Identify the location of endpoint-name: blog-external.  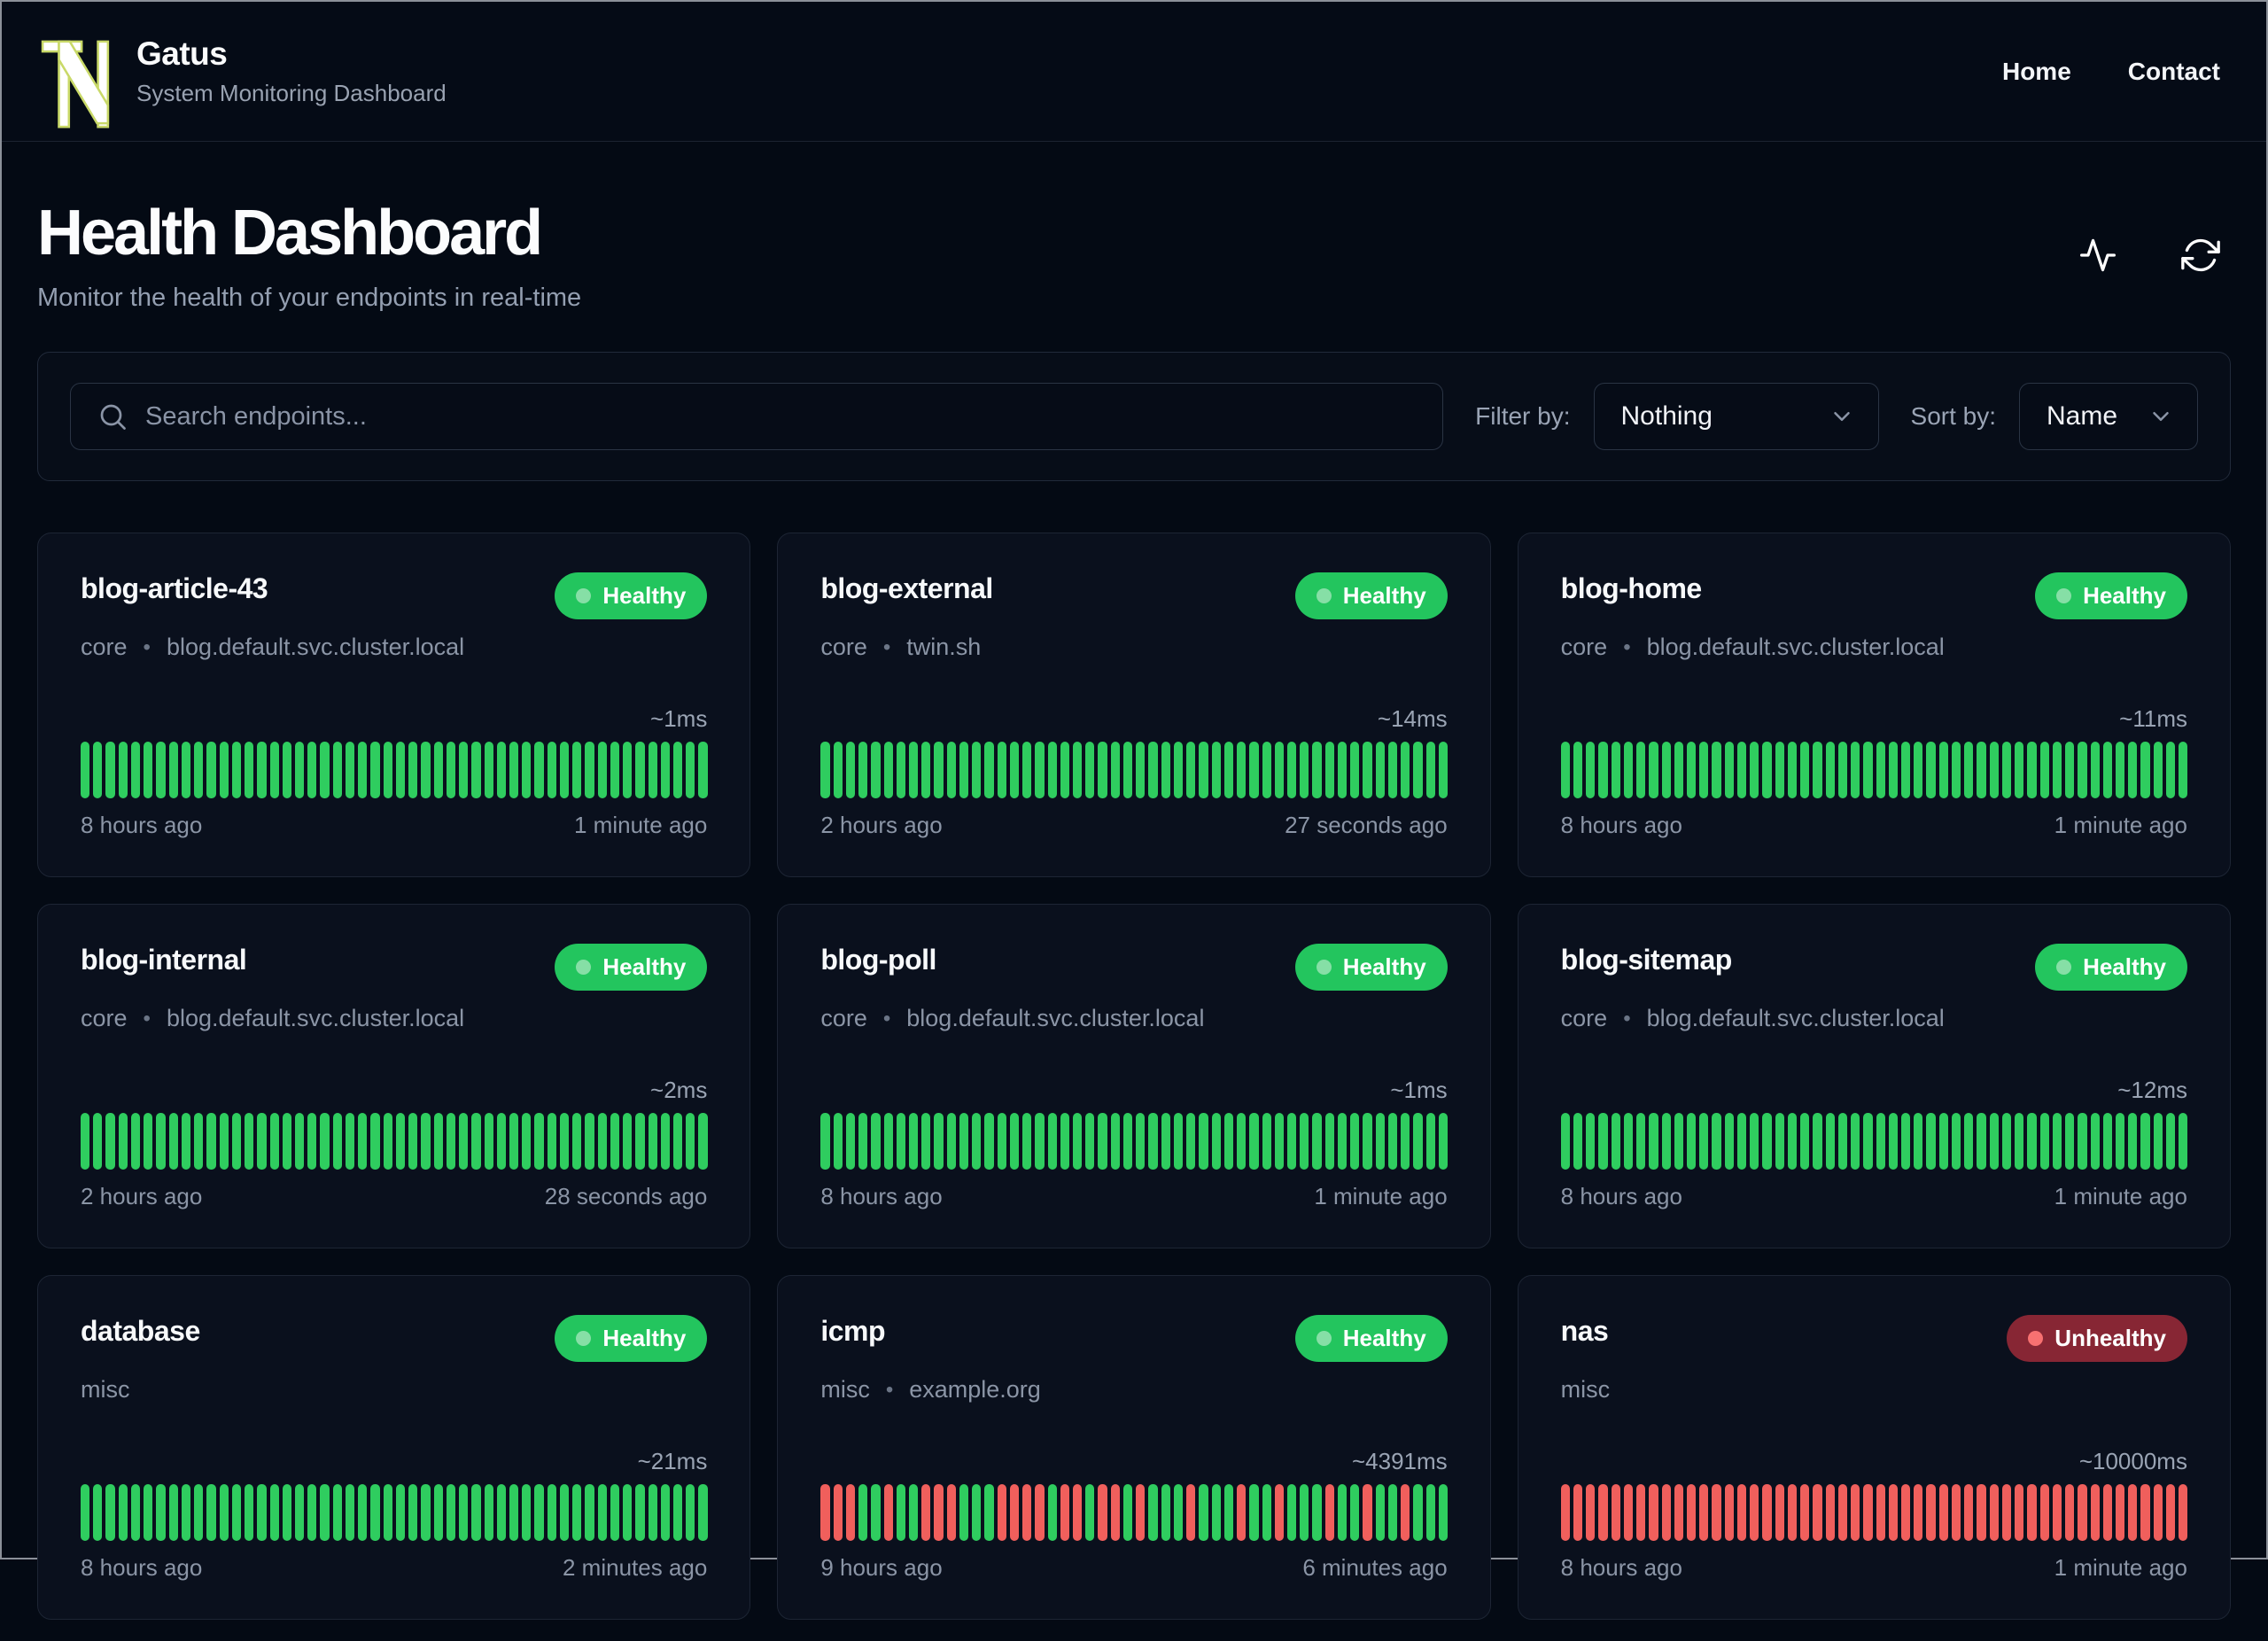
(906, 588).